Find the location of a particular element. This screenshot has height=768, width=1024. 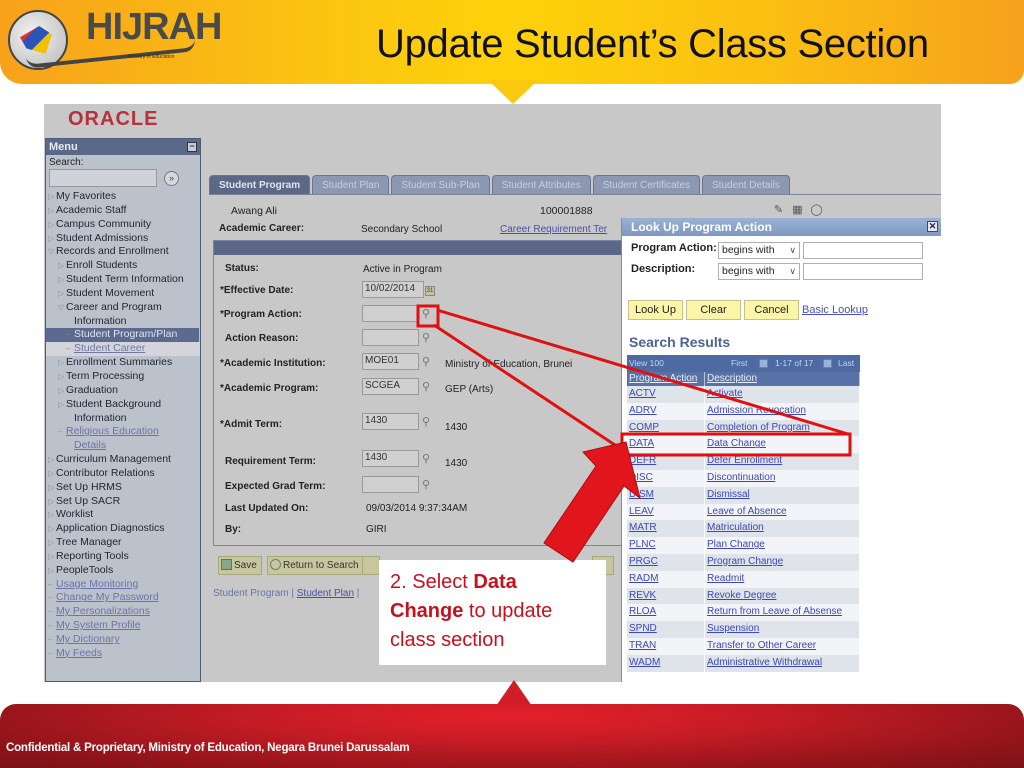

table-row: PLNC Plan Change is located at coordinates (743, 545).